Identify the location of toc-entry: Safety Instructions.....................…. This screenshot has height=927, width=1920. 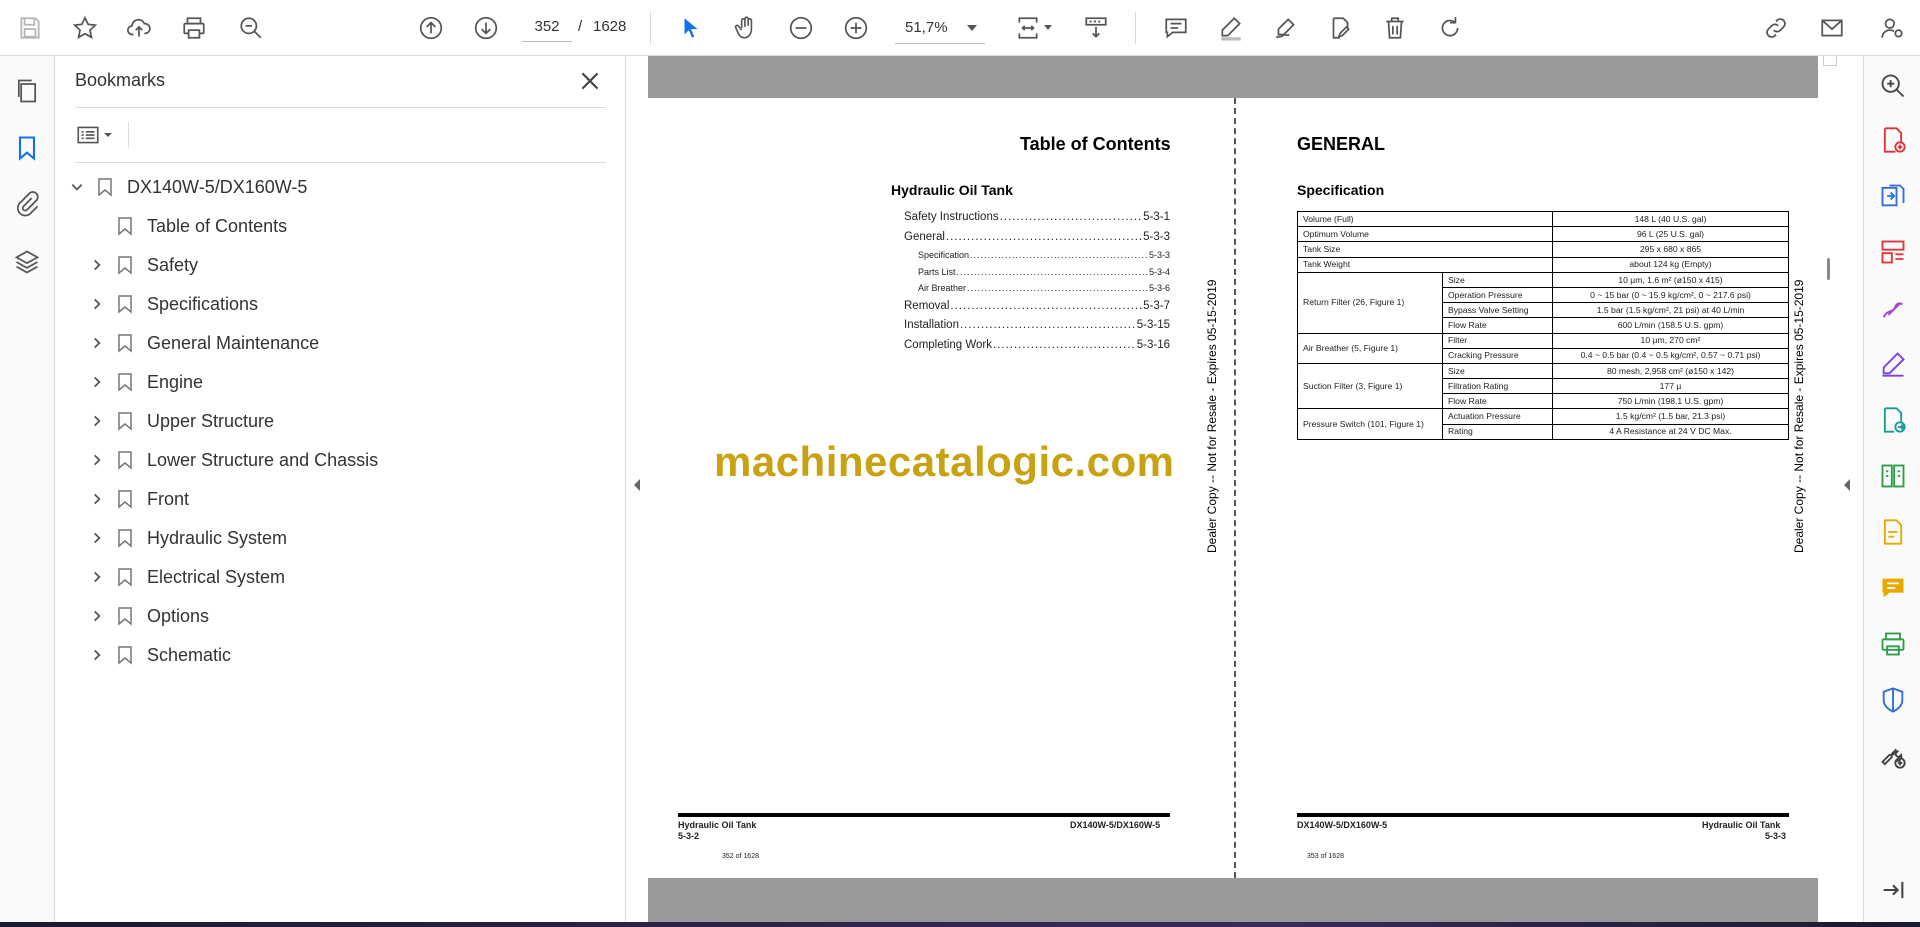
(1037, 217).